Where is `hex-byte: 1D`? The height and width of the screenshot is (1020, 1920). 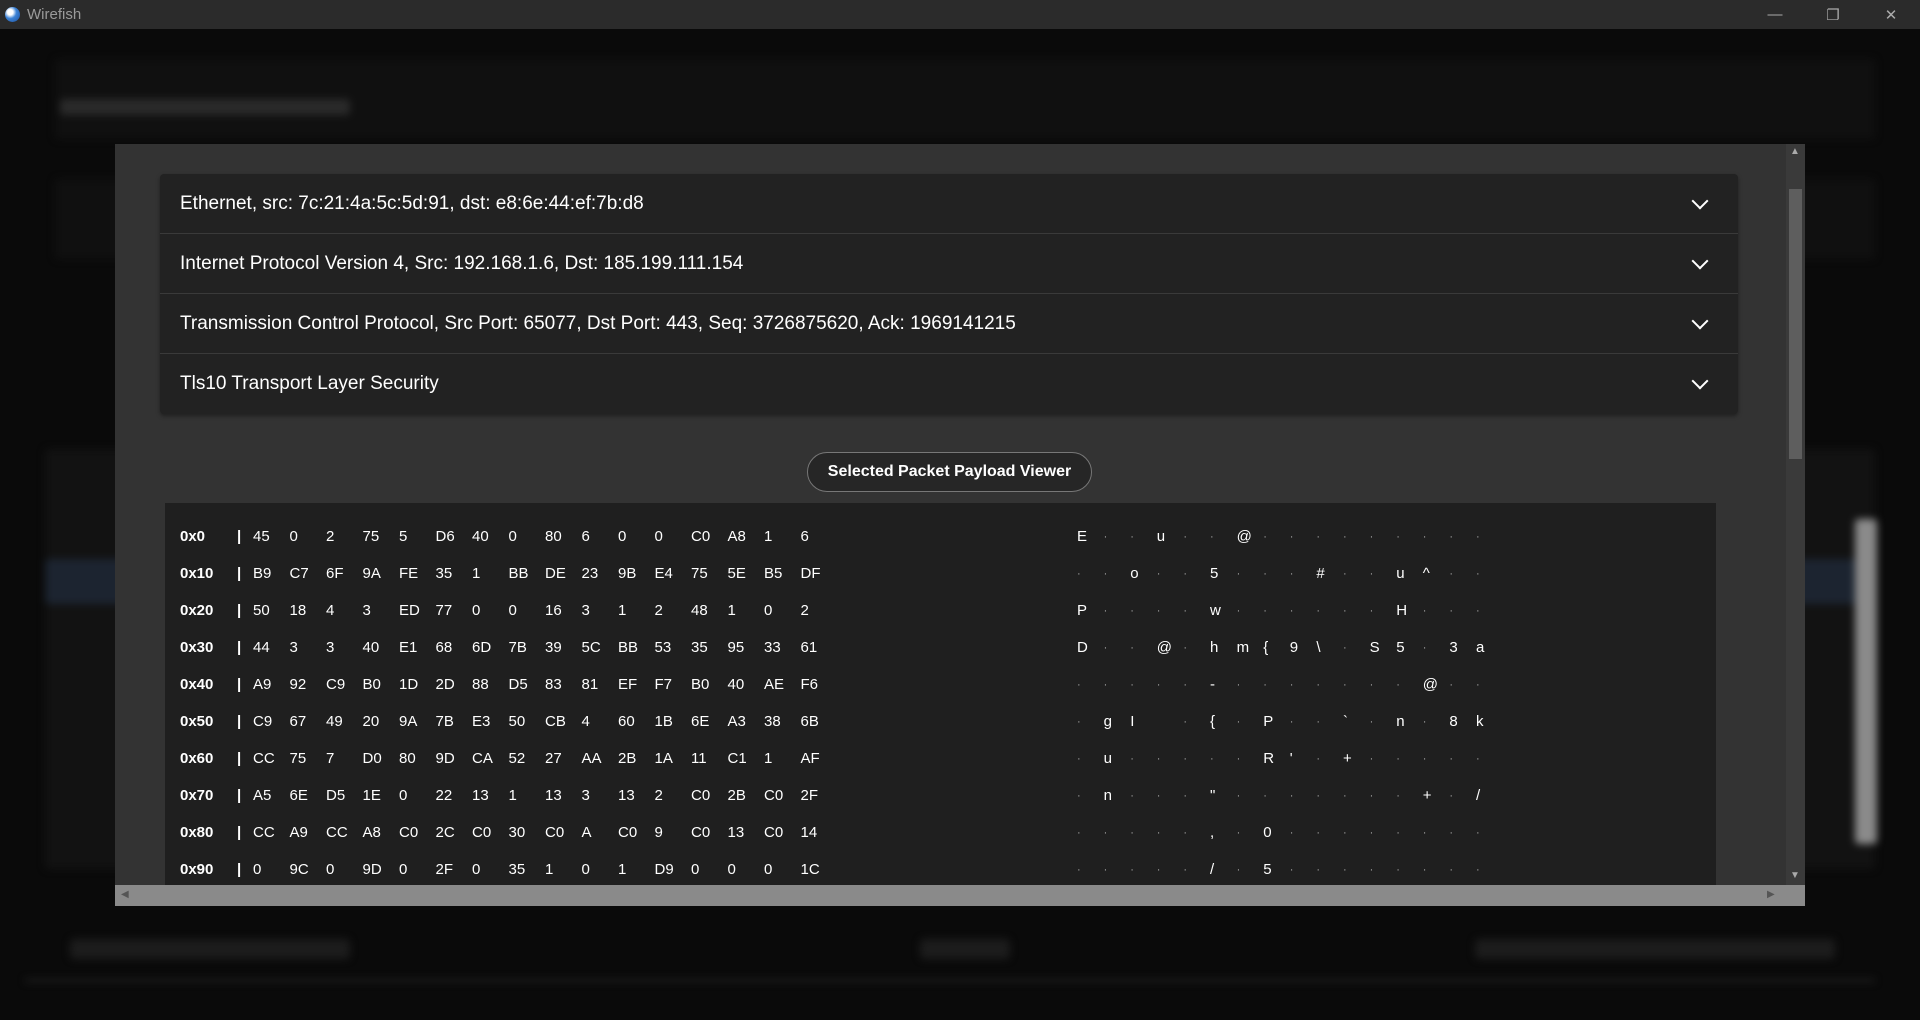 hex-byte: 1D is located at coordinates (409, 684).